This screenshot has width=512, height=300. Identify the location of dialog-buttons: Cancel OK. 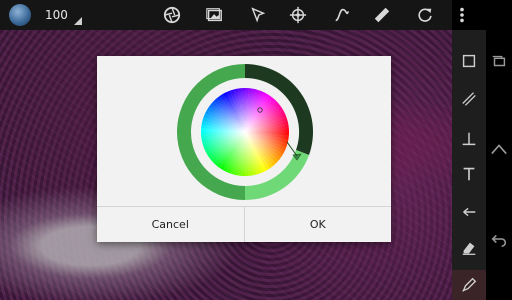
(244, 224).